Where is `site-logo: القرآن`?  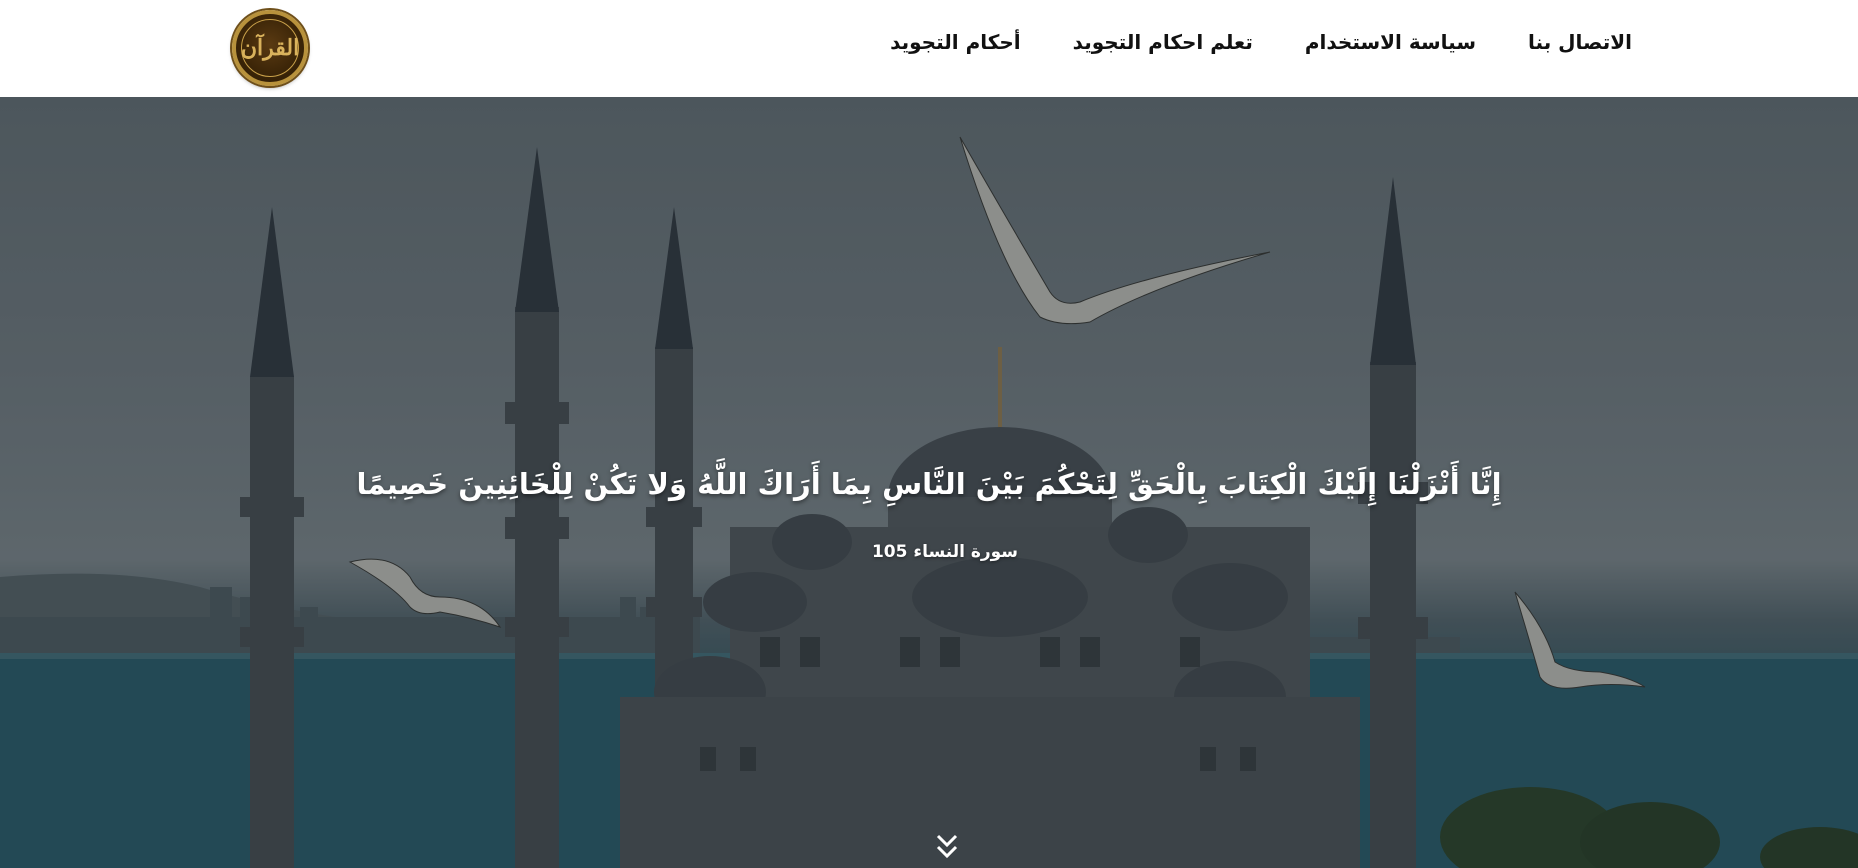 site-logo: القرآن is located at coordinates (270, 48).